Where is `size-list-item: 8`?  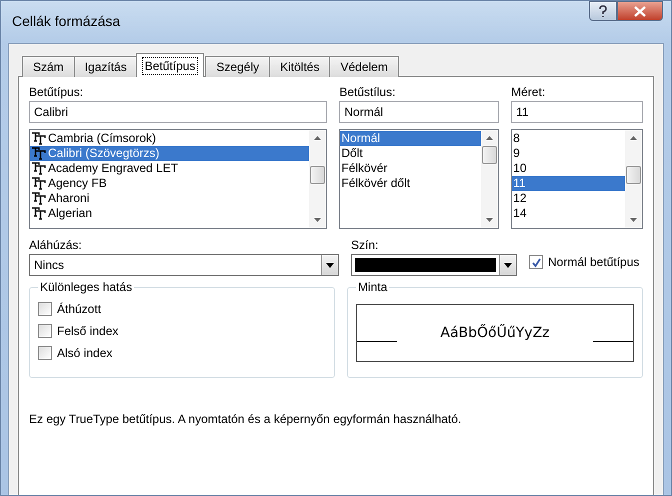 size-list-item: 8 is located at coordinates (568, 138).